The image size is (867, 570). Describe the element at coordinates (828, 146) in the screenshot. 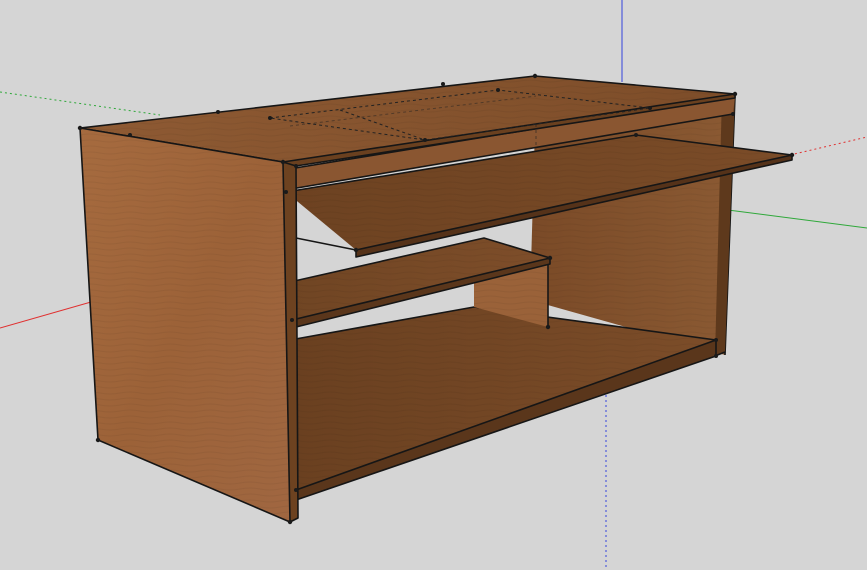

I see `axis-red-right` at that location.